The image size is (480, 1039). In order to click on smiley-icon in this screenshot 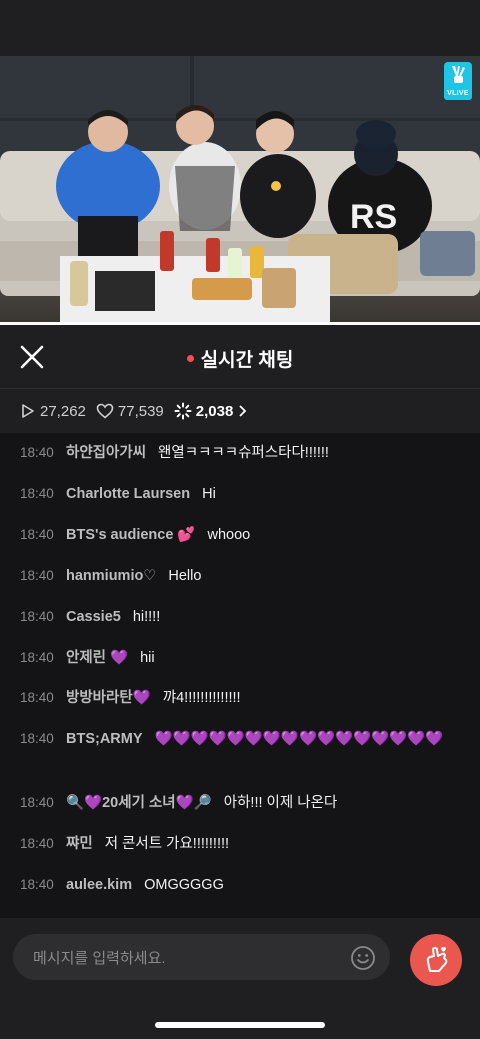, I will do `click(363, 958)`.